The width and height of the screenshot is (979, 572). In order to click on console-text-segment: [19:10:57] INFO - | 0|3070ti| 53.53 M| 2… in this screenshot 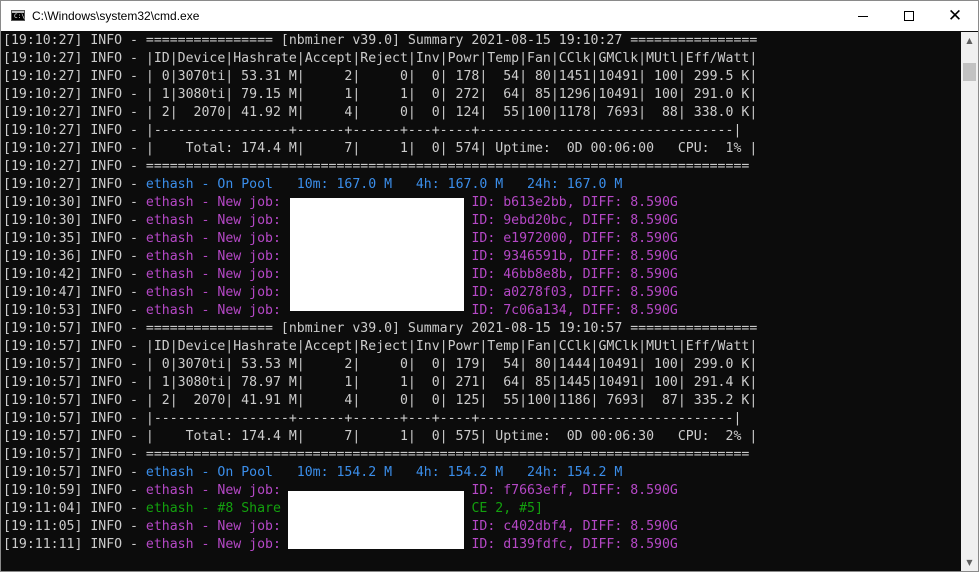, I will do `click(380, 364)`.